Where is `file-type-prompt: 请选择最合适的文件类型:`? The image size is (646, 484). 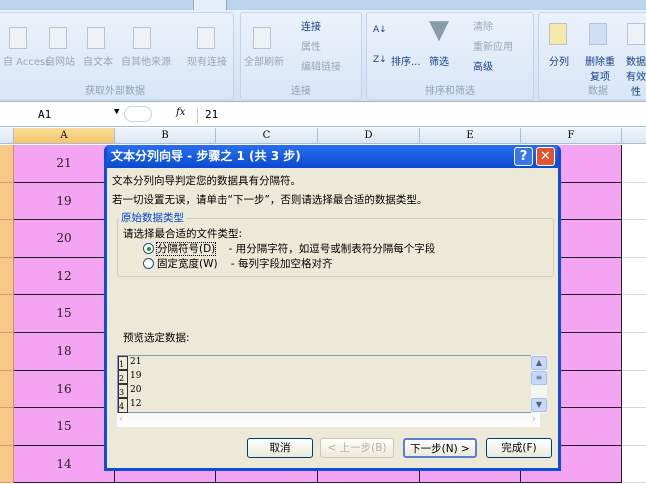 file-type-prompt: 请选择最合适的文件类型: is located at coordinates (183, 234).